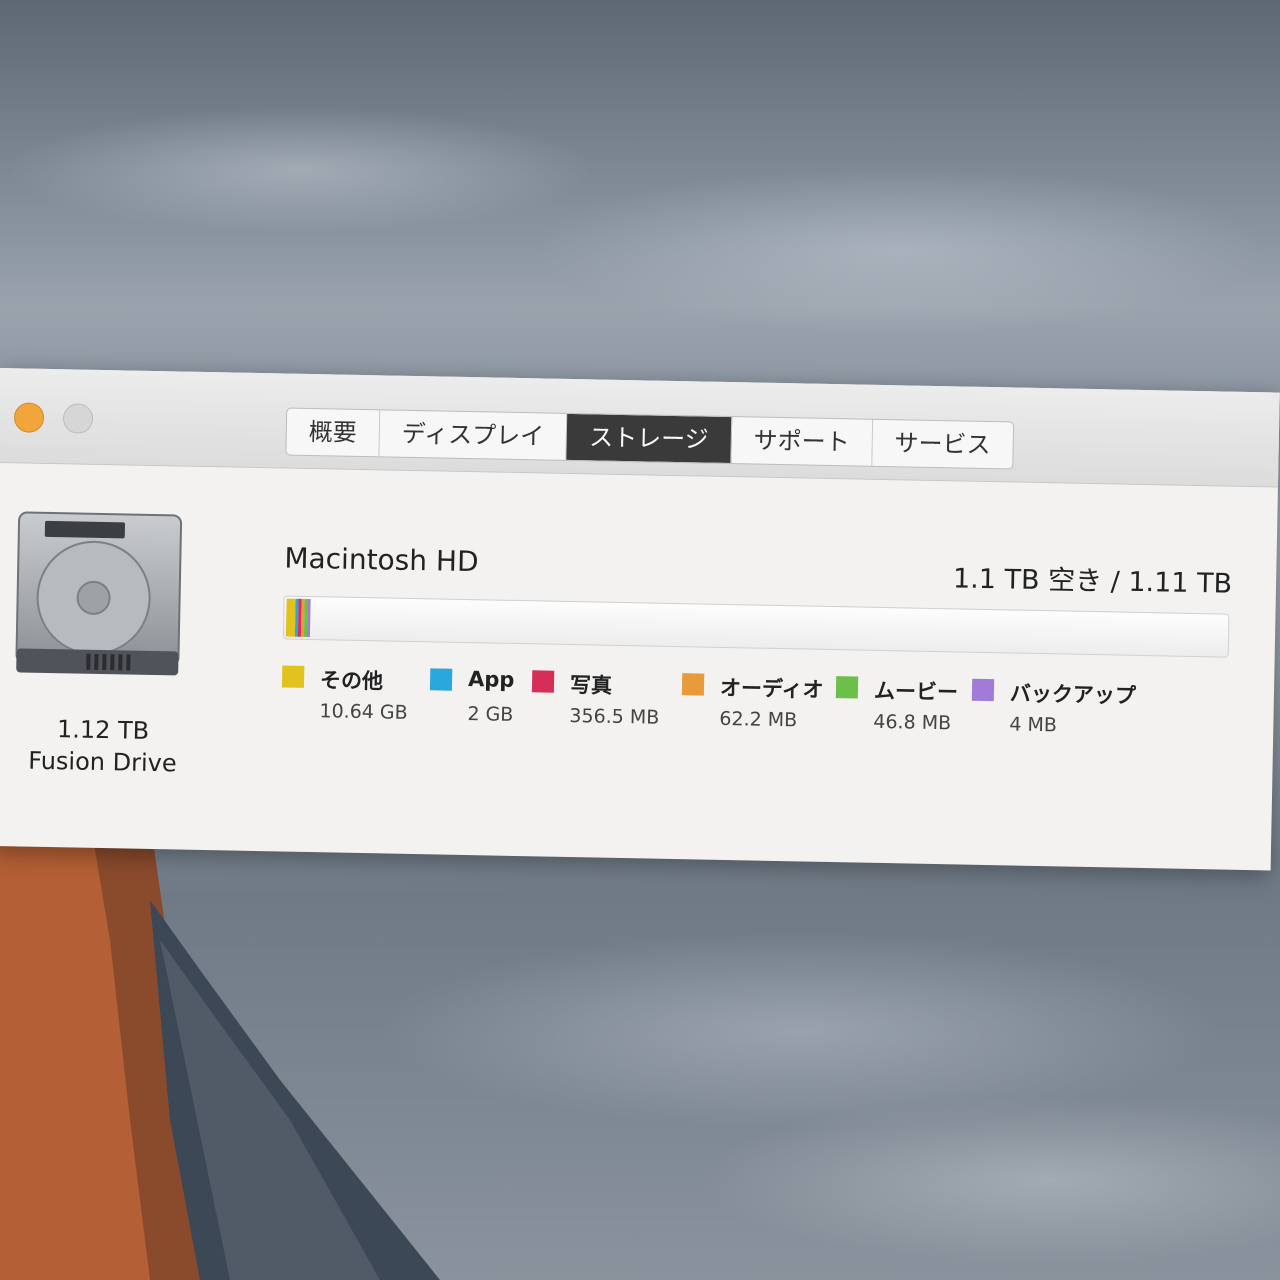 This screenshot has width=1280, height=1280. What do you see at coordinates (78, 418) in the screenshot?
I see `minimize-button` at bounding box center [78, 418].